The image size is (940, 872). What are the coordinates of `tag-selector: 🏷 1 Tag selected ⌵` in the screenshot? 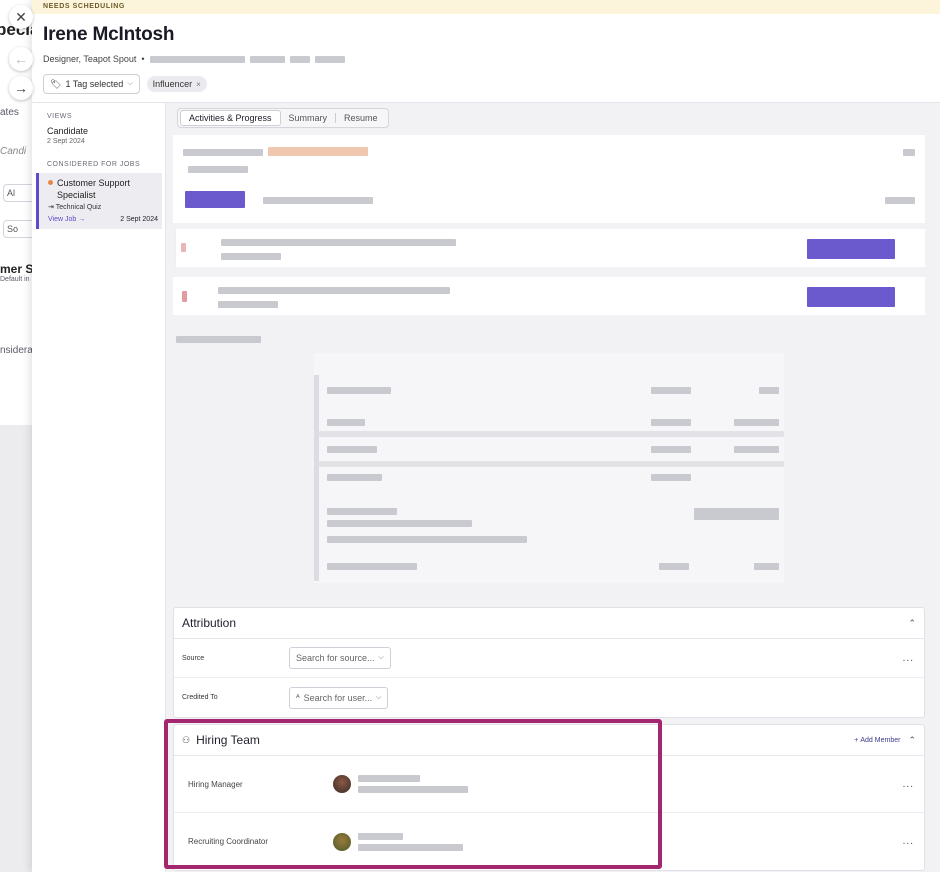 It's located at (91, 84).